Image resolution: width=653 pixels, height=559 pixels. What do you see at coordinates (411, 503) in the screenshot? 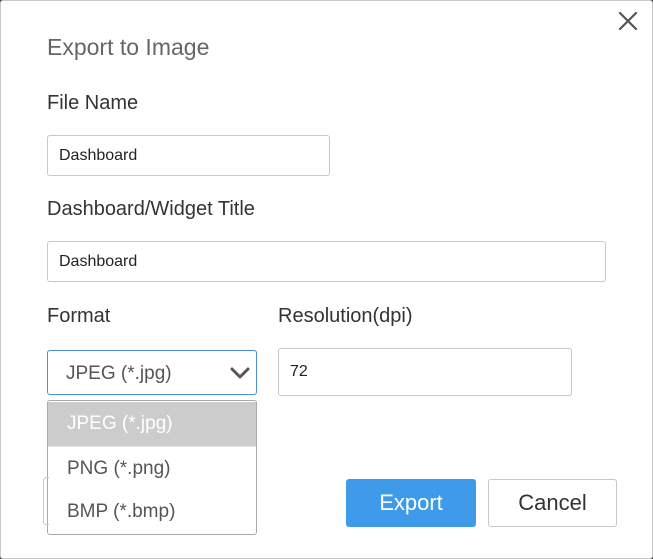
I see `export-button: Export` at bounding box center [411, 503].